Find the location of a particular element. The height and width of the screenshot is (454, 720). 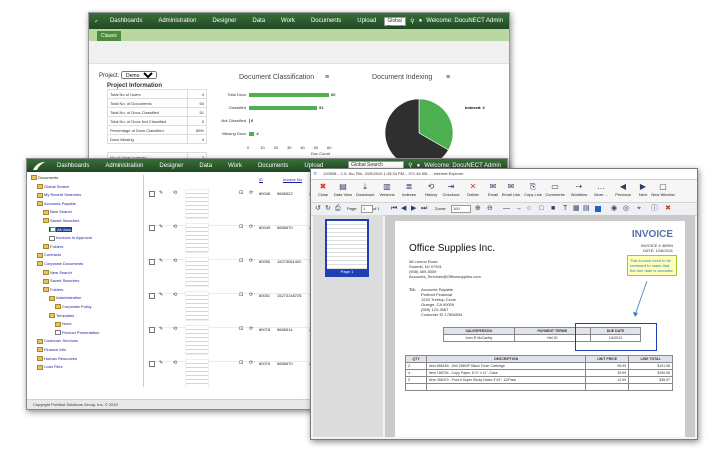

text-tool-icon: T is located at coordinates (565, 209).